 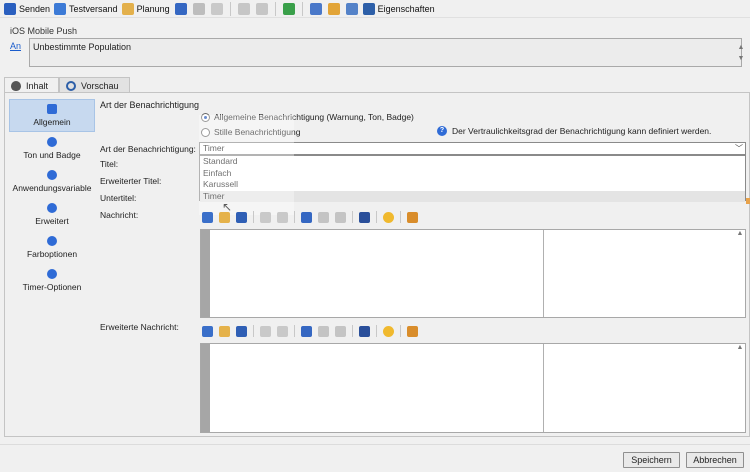 I want to click on radio-silent-notification: Stille Benachrichtigung, so click(x=250, y=132).